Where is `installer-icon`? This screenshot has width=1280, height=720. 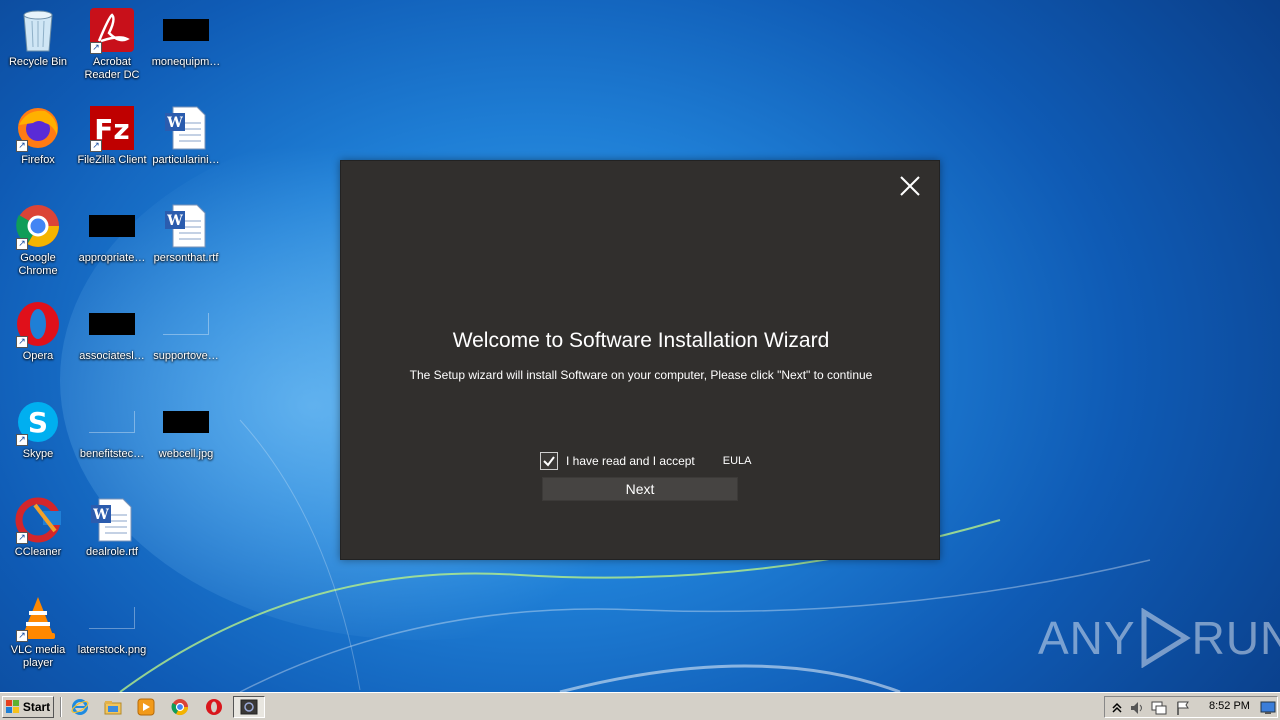
installer-icon is located at coordinates (249, 707).